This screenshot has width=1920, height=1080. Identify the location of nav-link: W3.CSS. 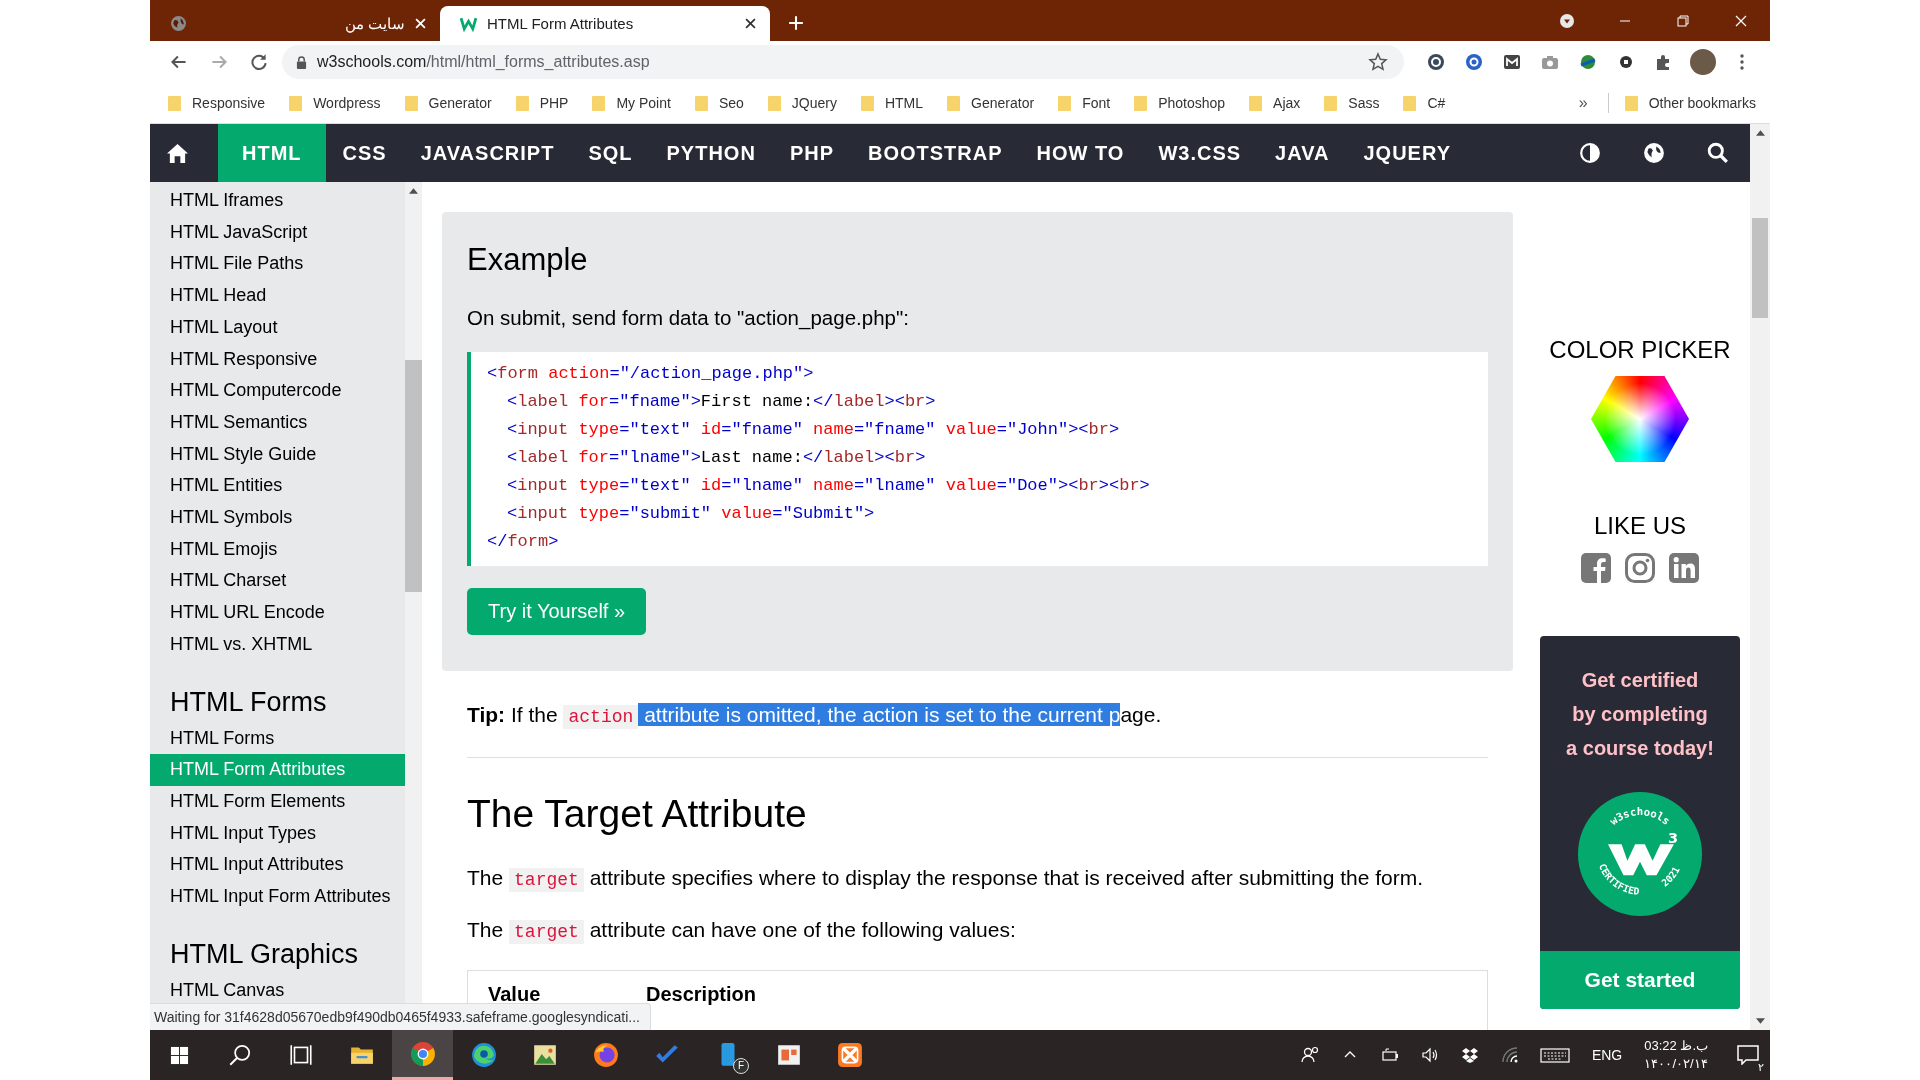
(1200, 153).